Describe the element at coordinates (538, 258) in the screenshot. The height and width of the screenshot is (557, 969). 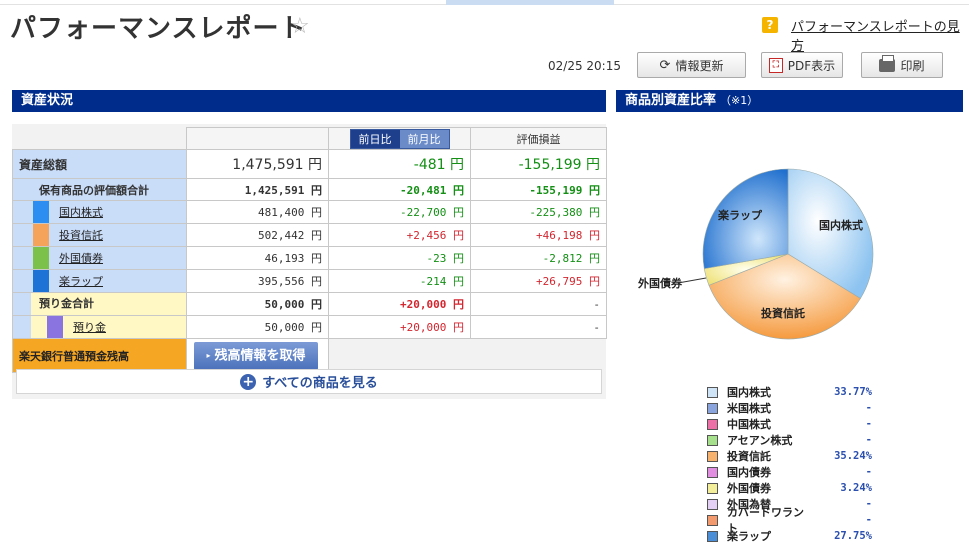
I see `item-pnl: -2,812 円` at that location.